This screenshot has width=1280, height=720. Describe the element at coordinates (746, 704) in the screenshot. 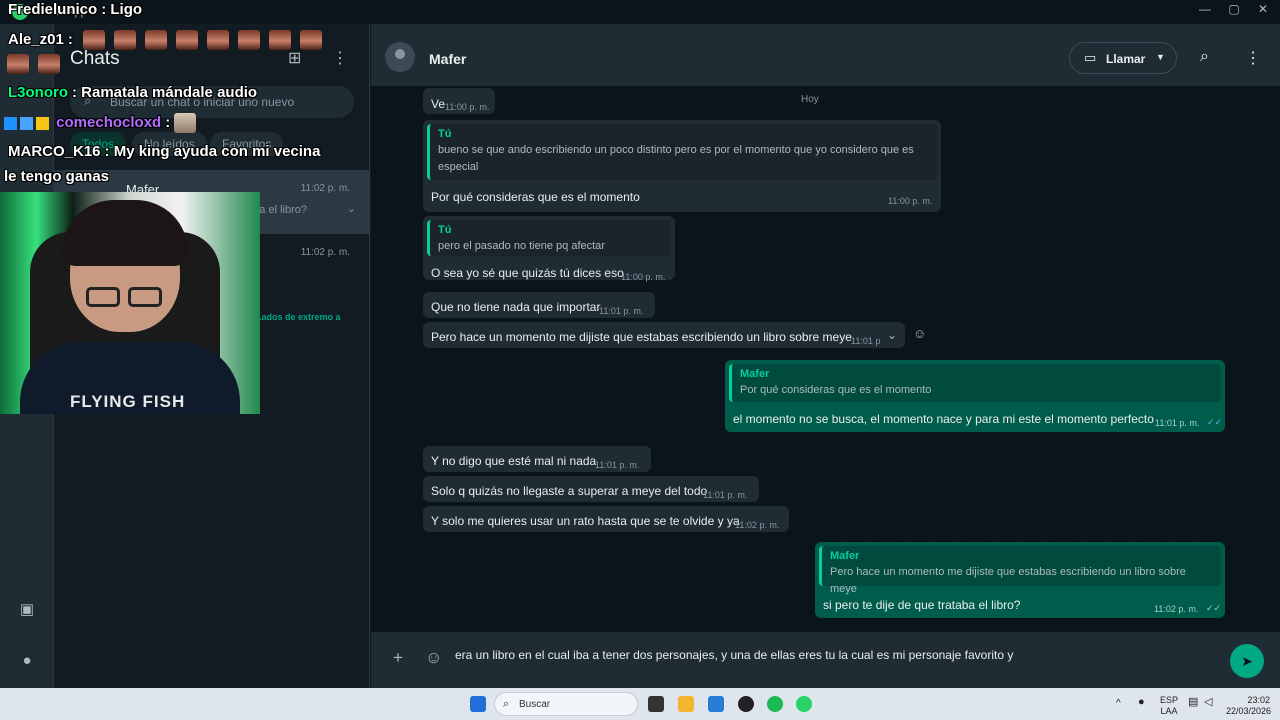

I see `obs-icon` at that location.